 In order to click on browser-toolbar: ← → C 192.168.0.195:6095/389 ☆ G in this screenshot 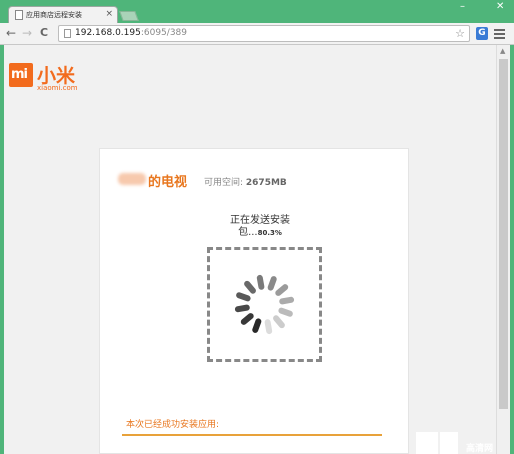, I will do `click(257, 34)`.